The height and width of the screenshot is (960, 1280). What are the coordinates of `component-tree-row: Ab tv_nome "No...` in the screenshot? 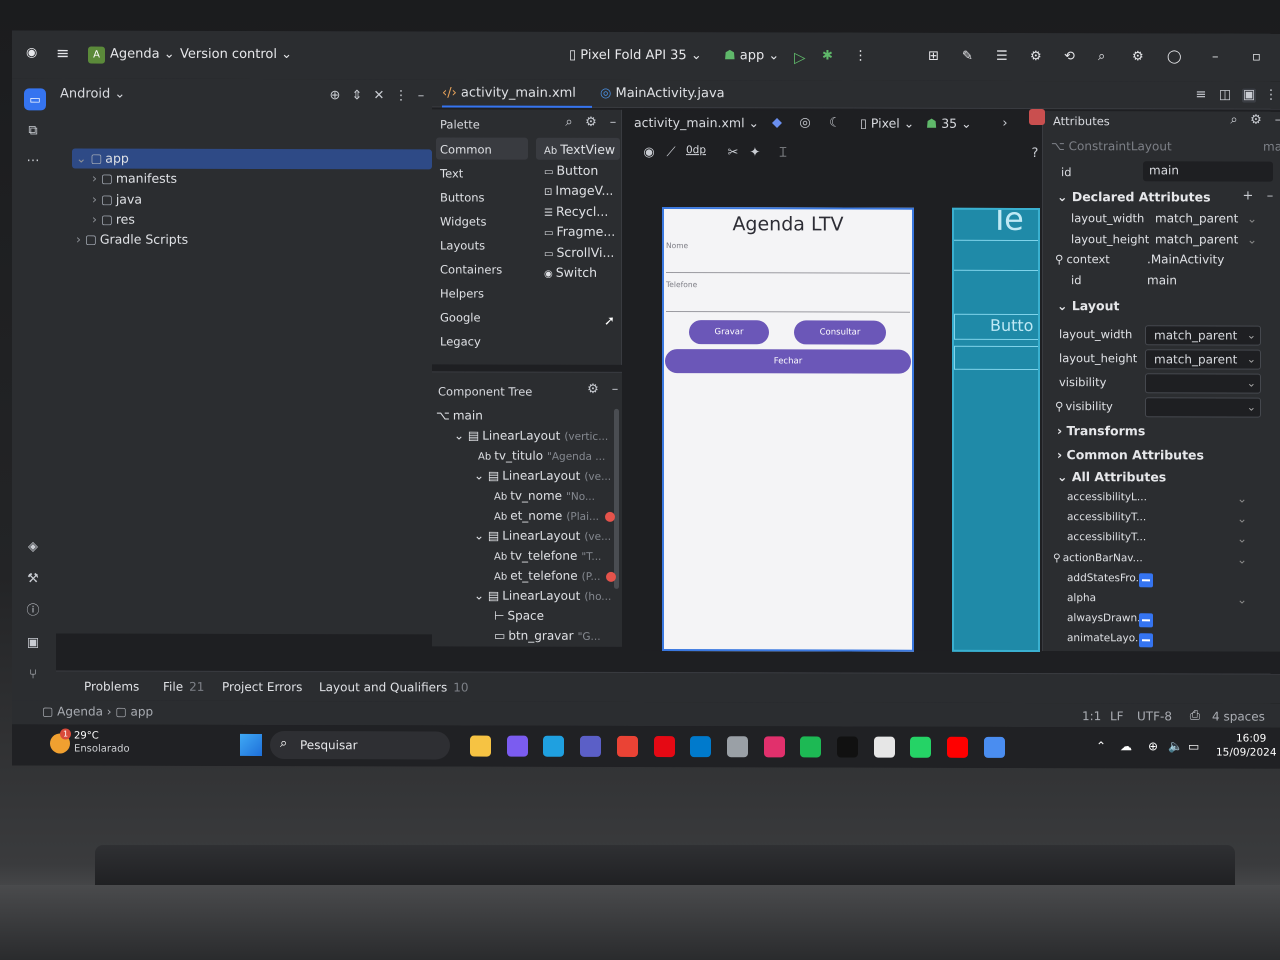 It's located at (544, 496).